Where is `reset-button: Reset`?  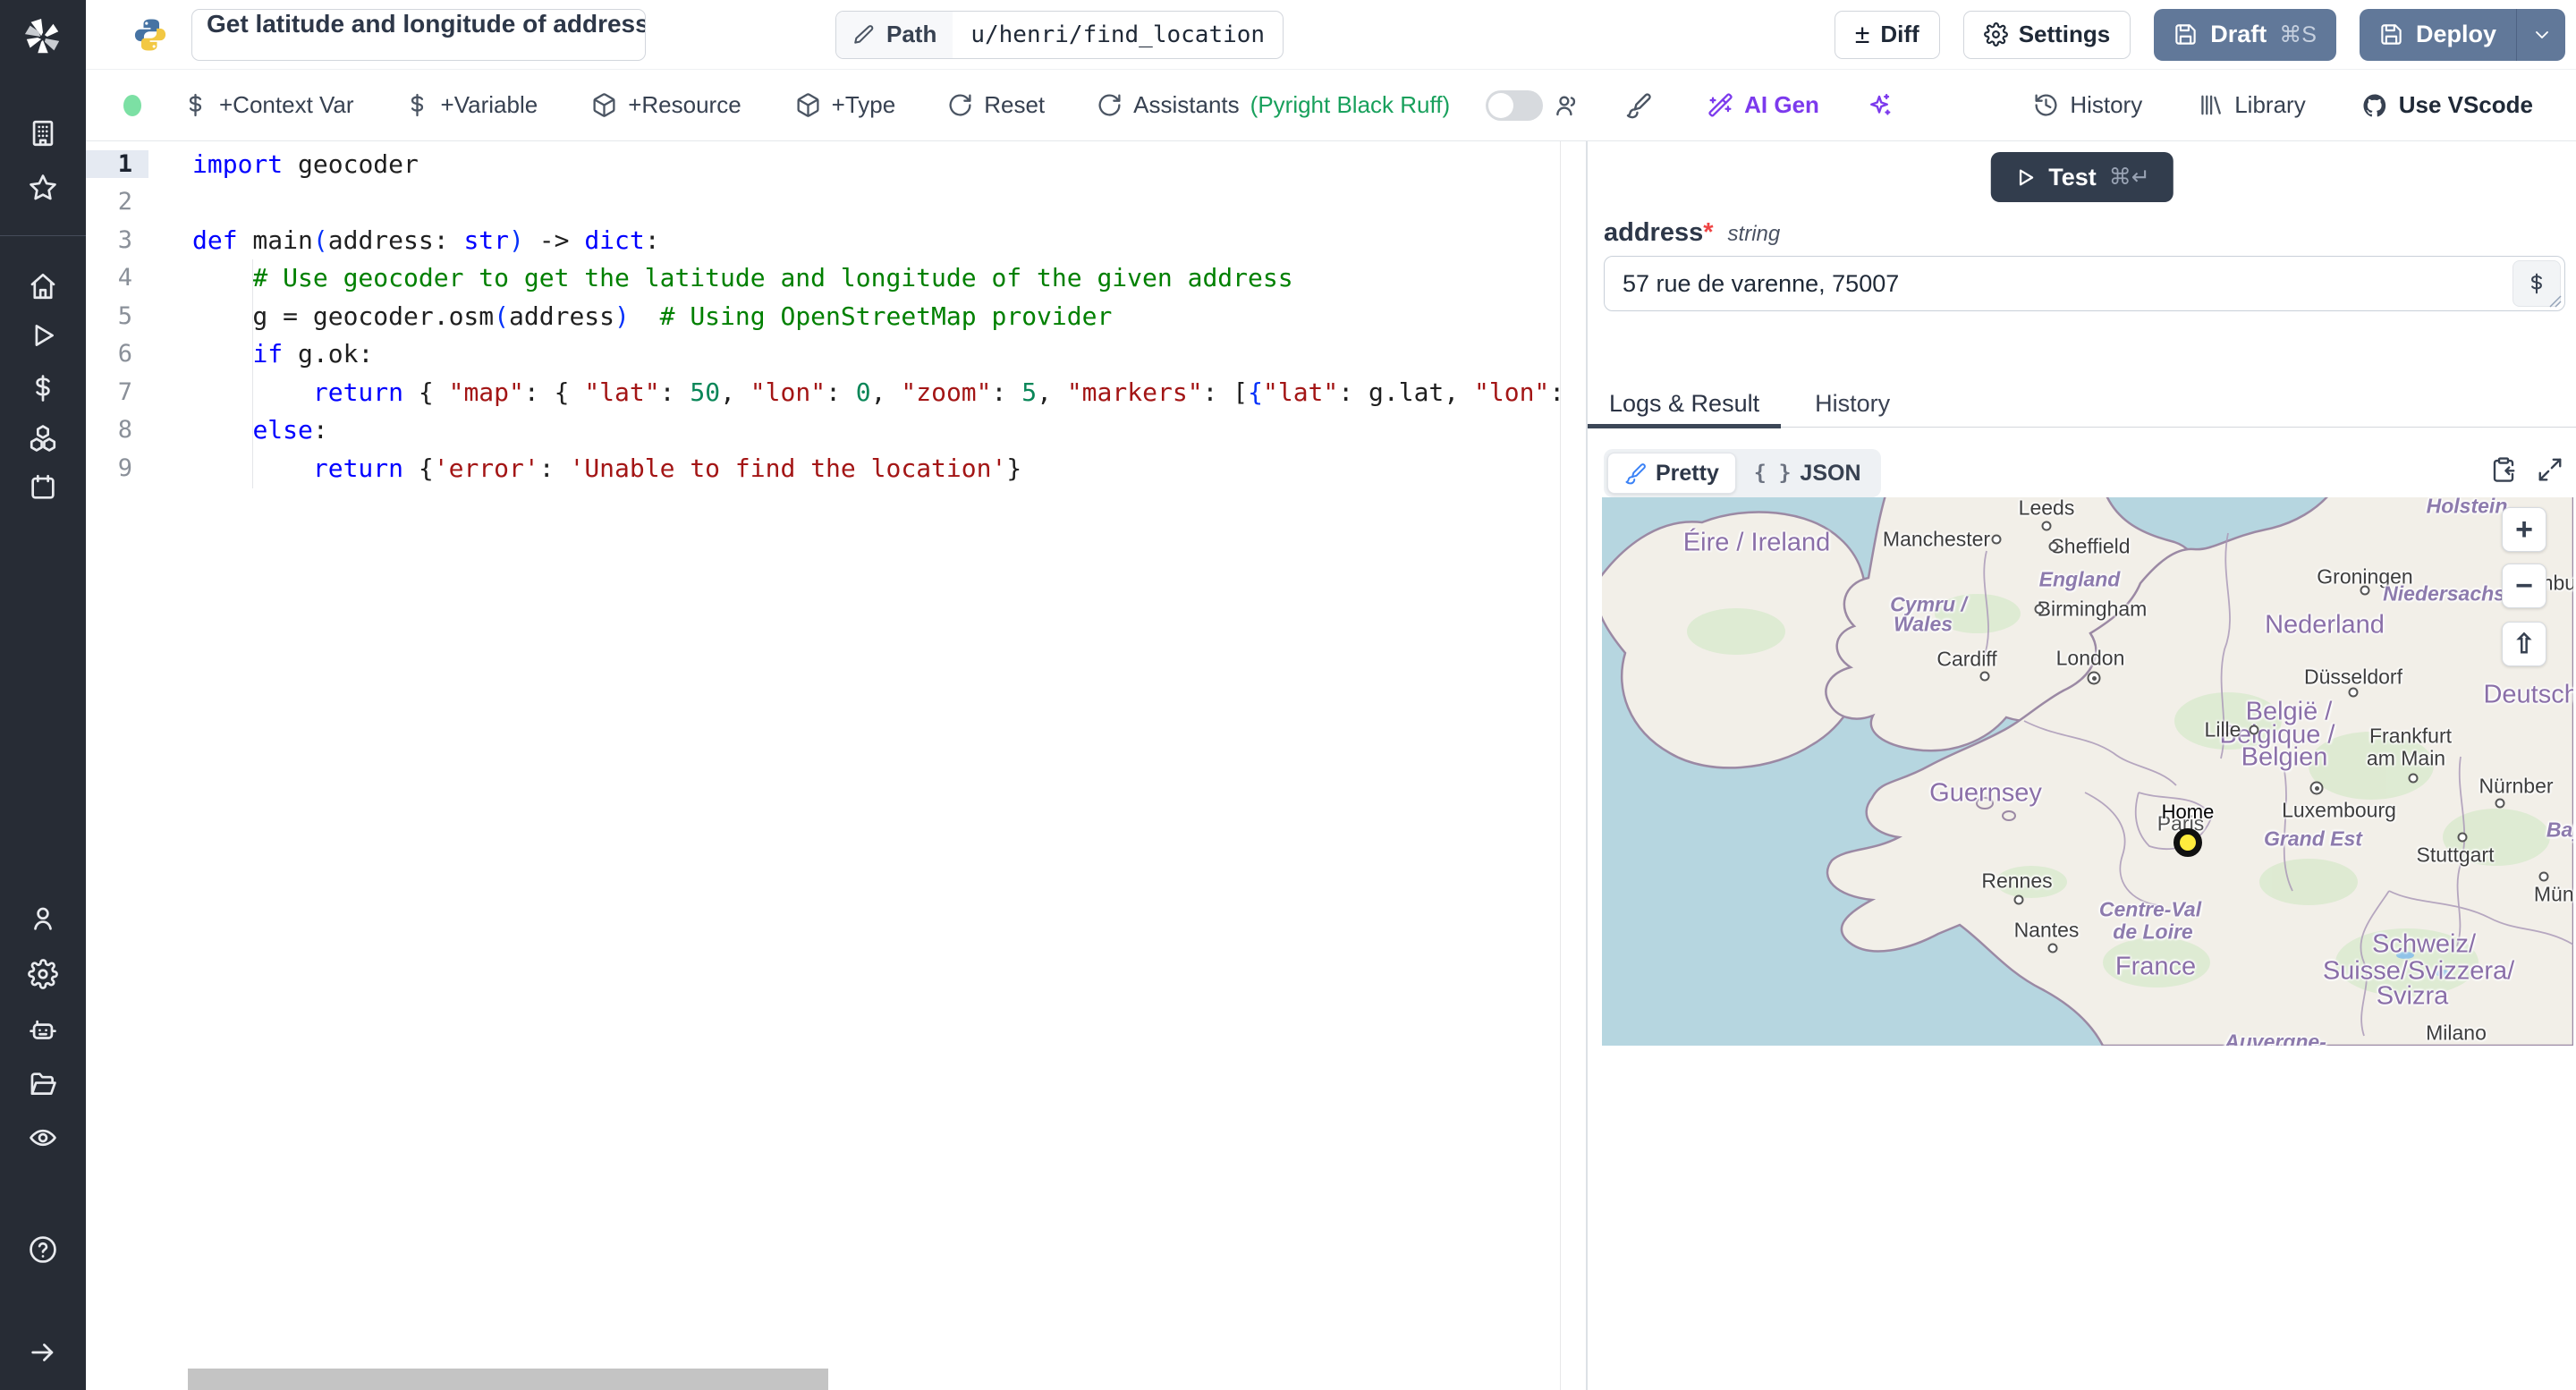 reset-button: Reset is located at coordinates (996, 105).